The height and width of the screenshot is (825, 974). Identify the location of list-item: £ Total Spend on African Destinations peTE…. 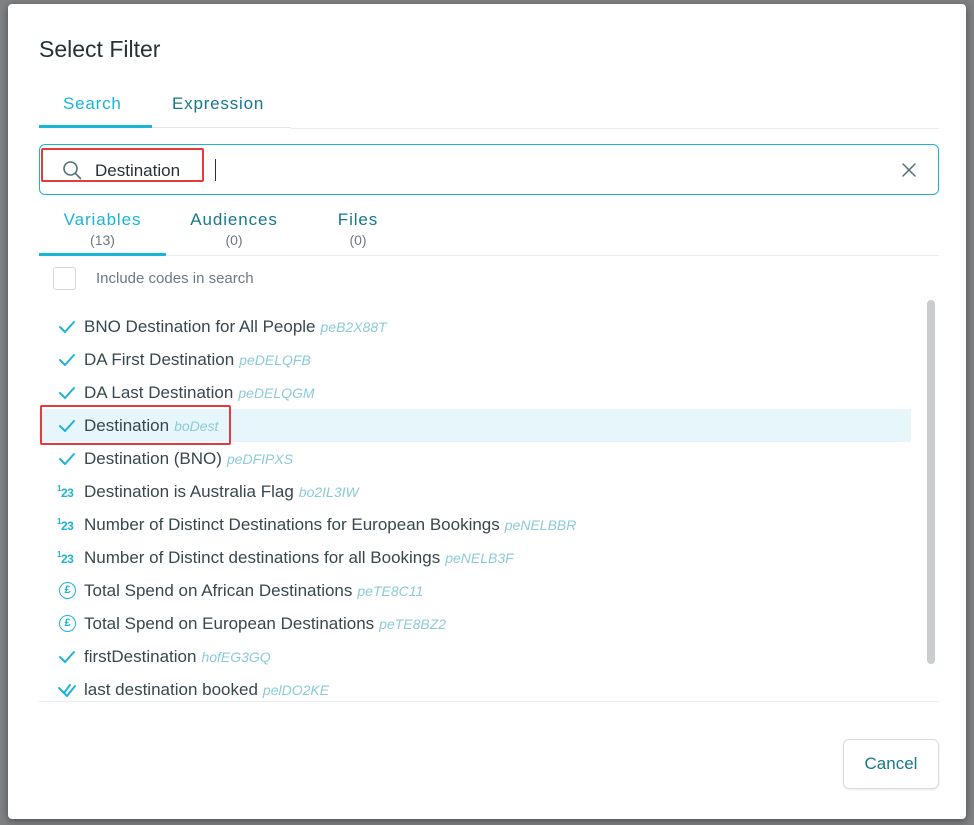
(475, 590).